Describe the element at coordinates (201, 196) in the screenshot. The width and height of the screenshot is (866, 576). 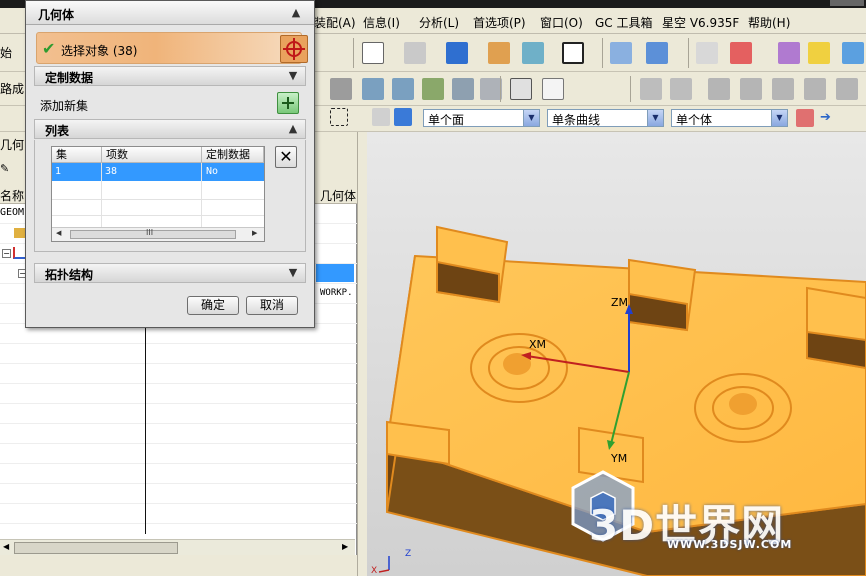
I see `grid-line` at that location.